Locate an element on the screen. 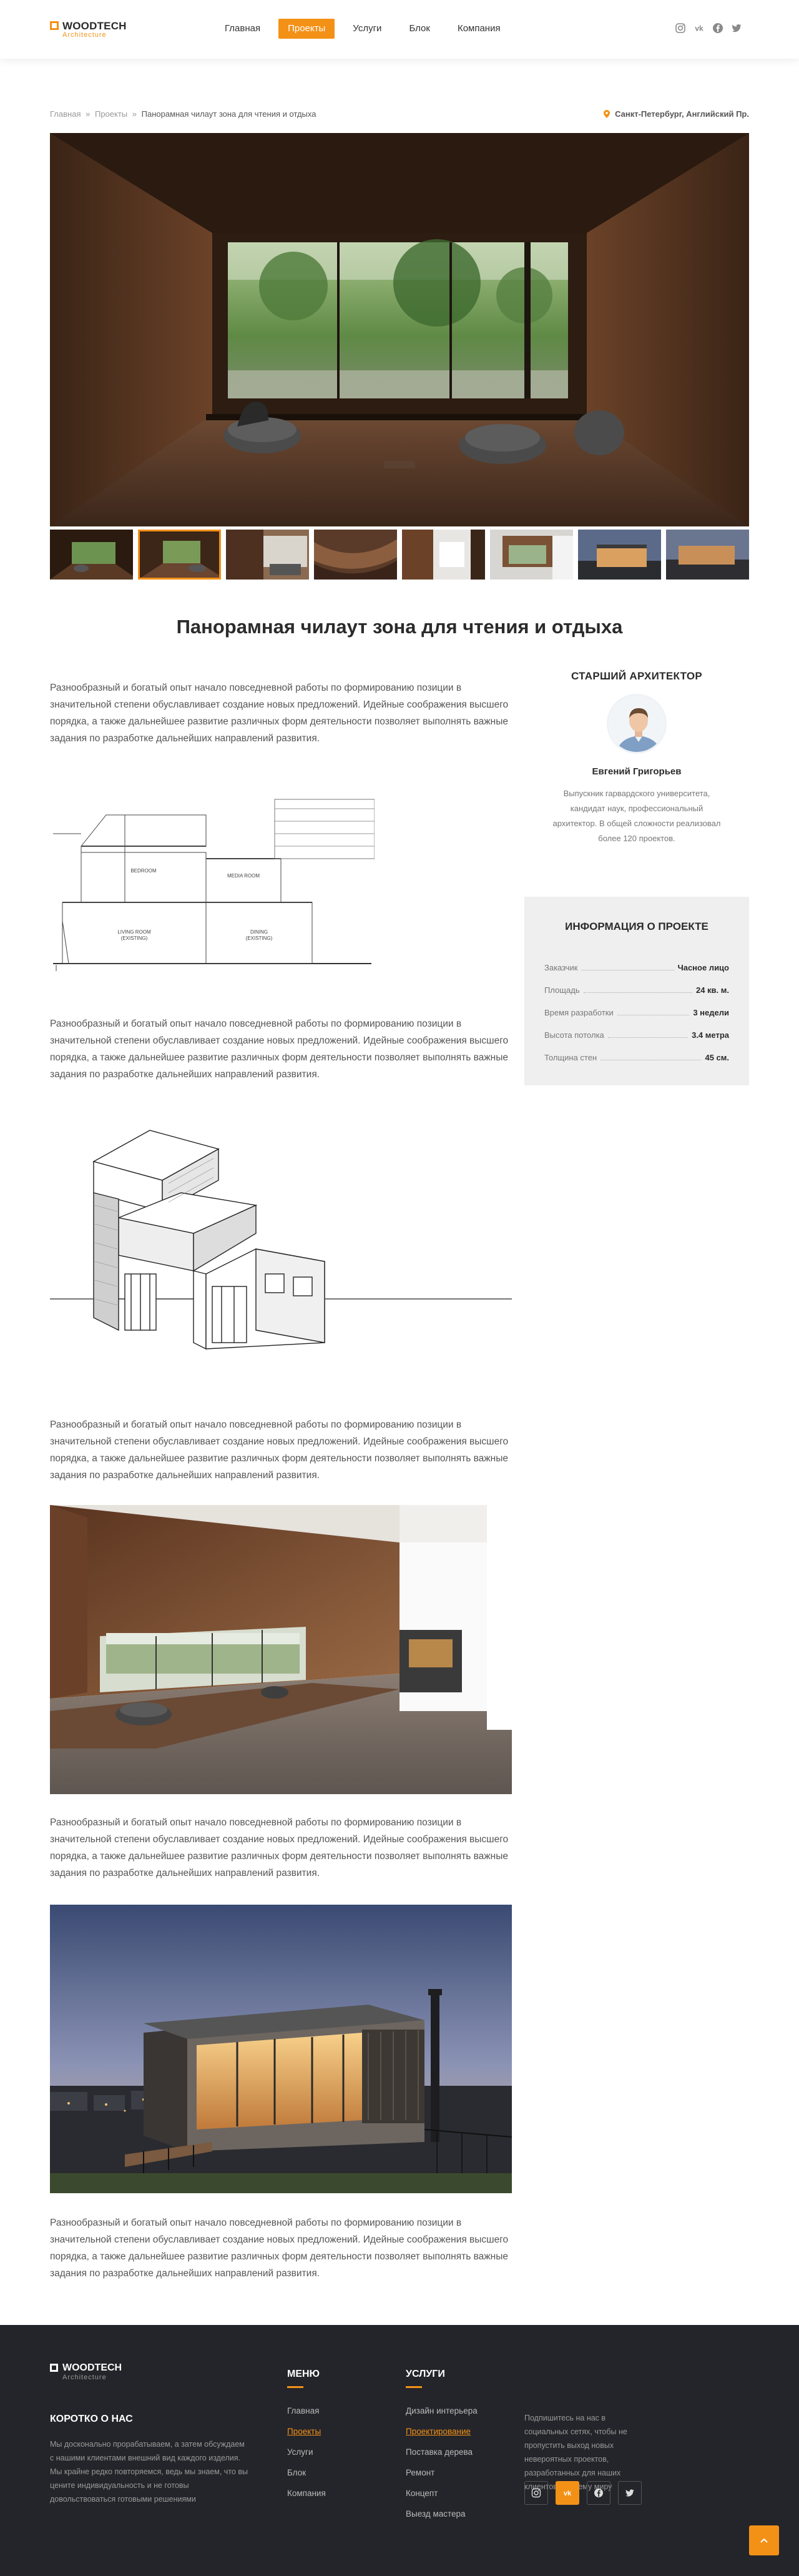 The image size is (799, 2576). project-location: Санкт-Петербург, Английский Пр. is located at coordinates (676, 114).